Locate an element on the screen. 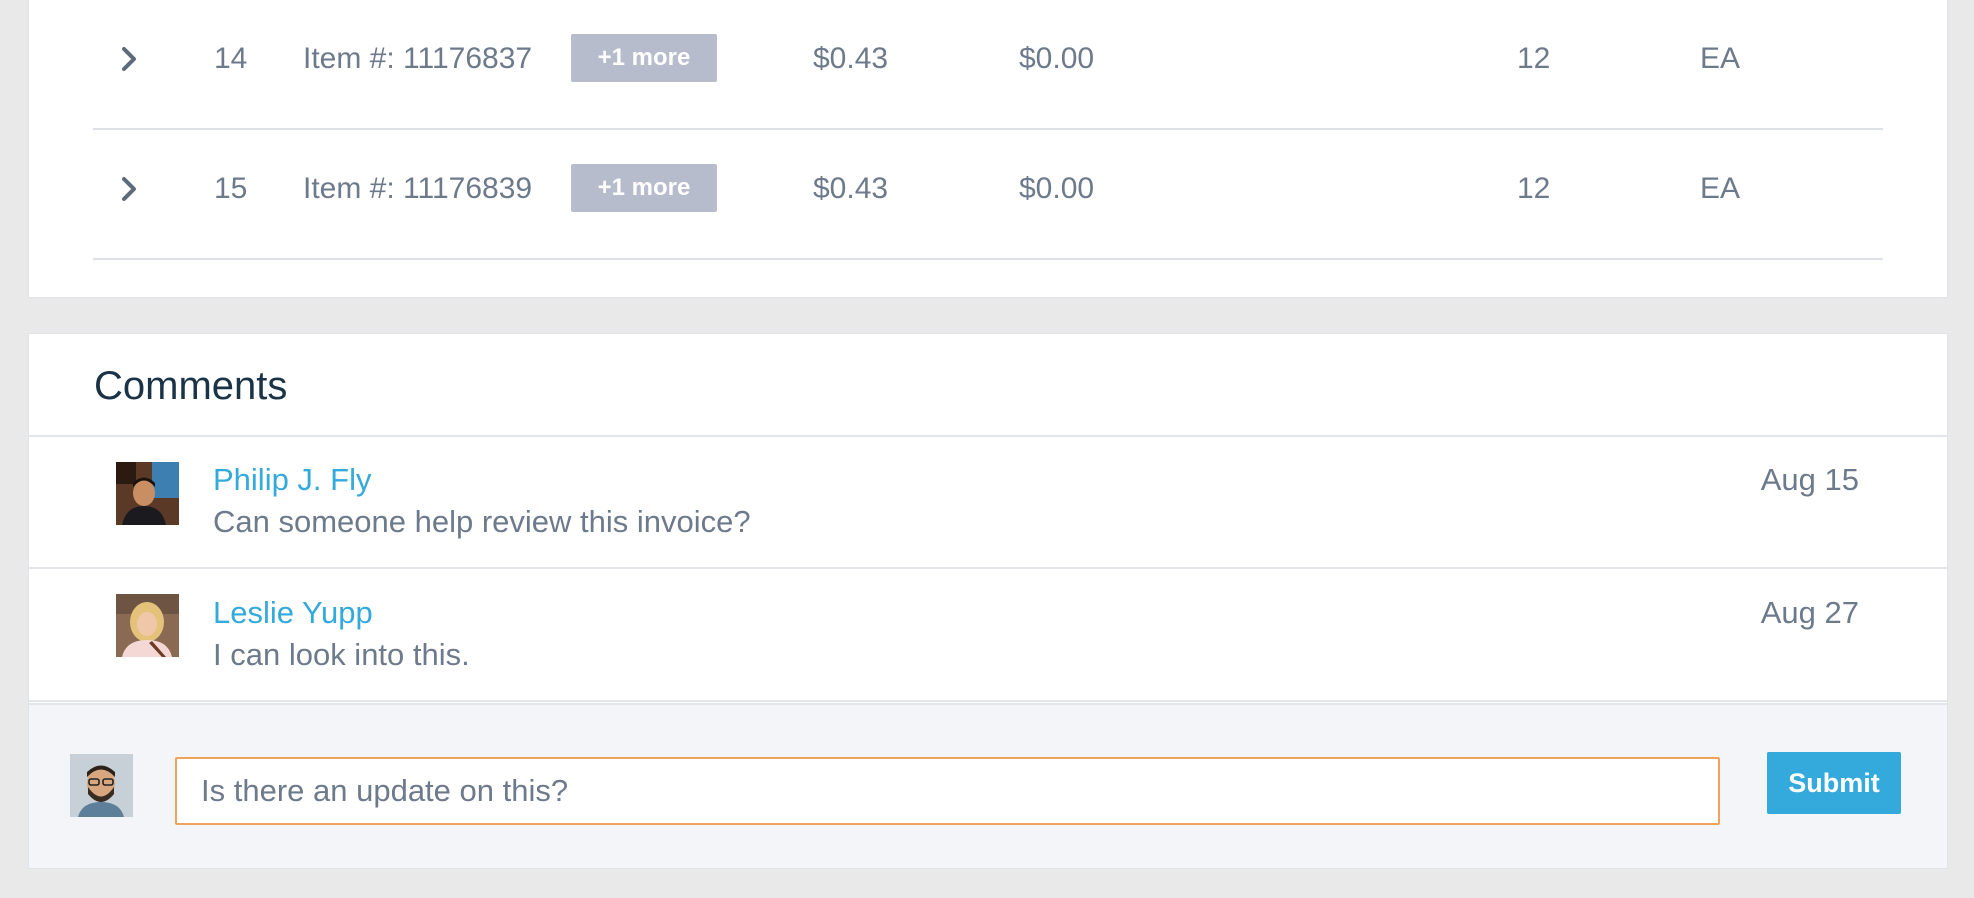  item-number: Item #: 11176837 is located at coordinates (418, 58).